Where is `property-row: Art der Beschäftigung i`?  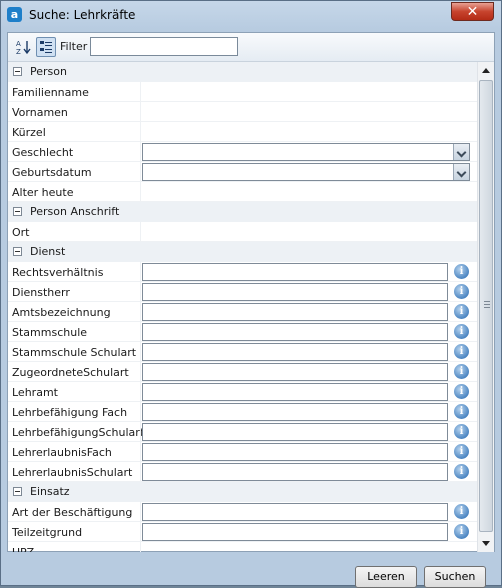 property-row: Art der Beschäftigung i is located at coordinates (242, 512).